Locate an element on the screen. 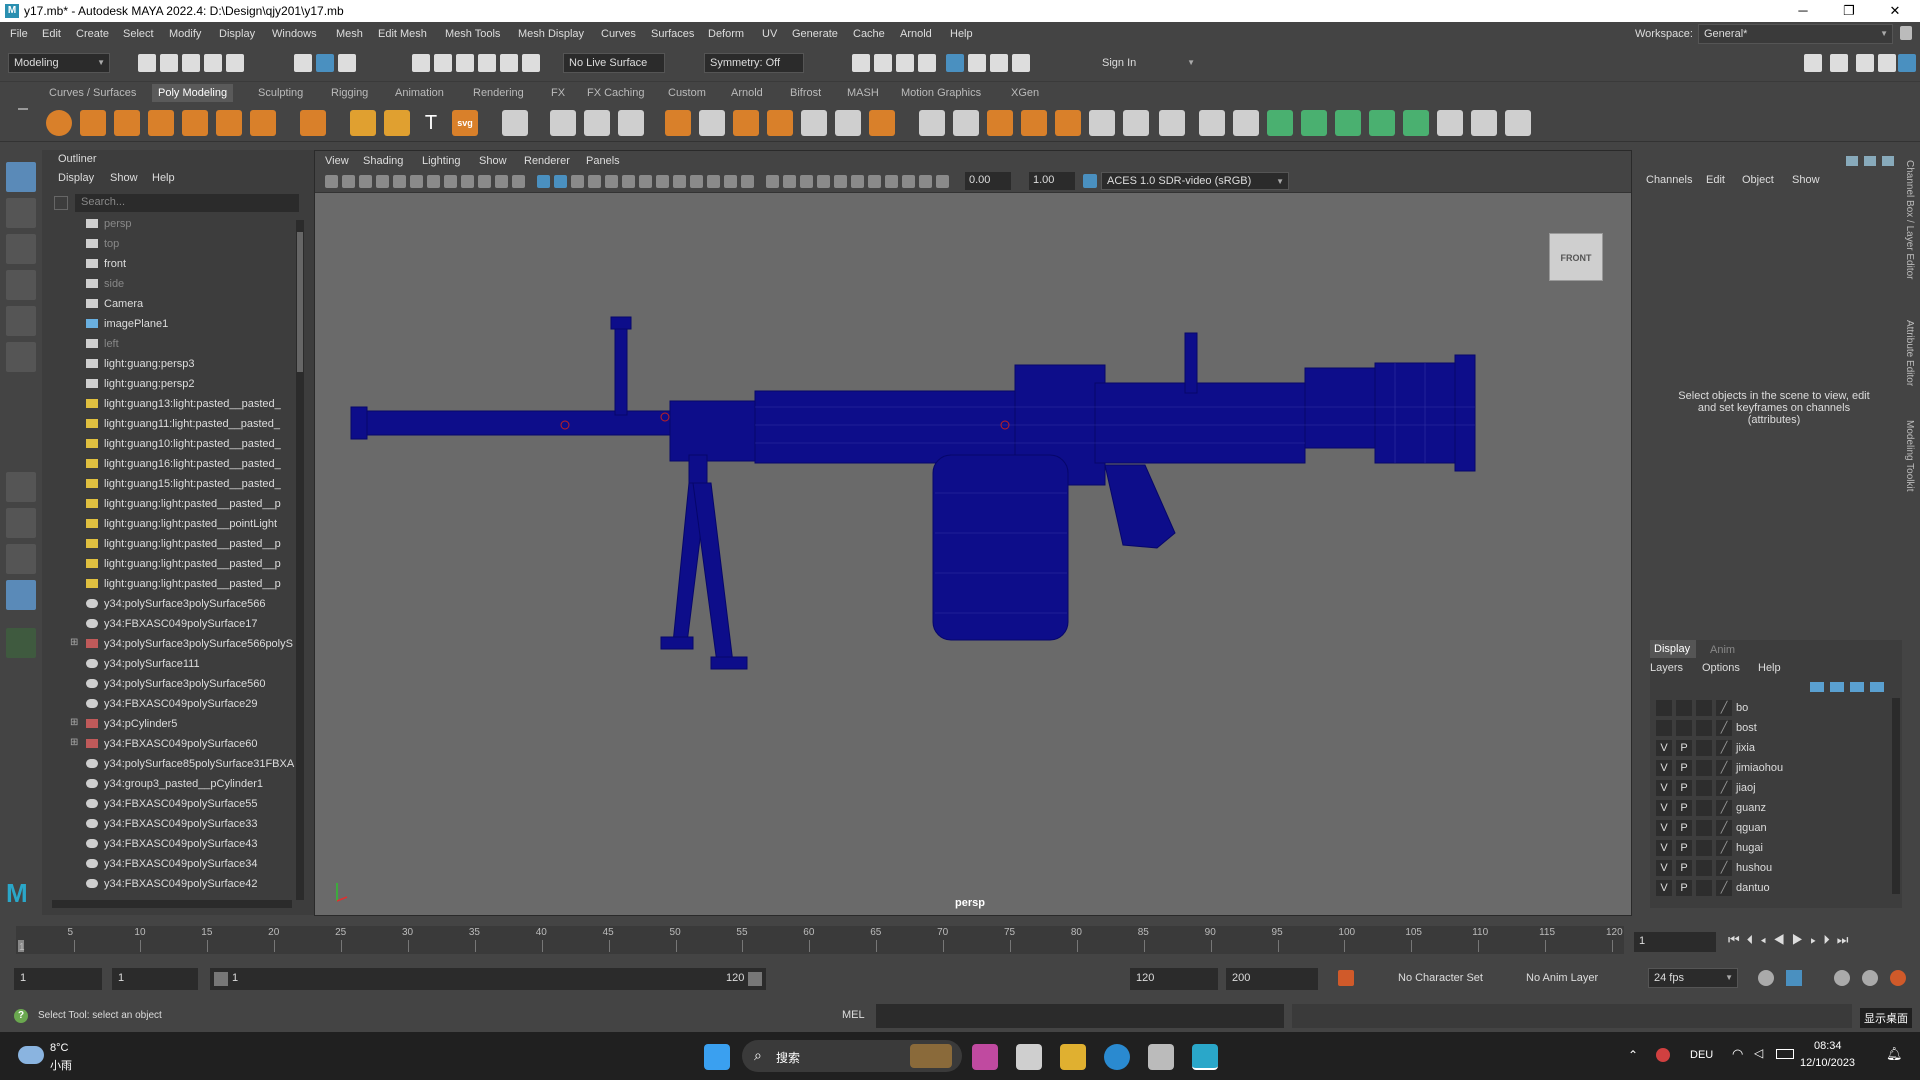 This screenshot has width=1920, height=1080. target-weld-icon is located at coordinates (1102, 123).